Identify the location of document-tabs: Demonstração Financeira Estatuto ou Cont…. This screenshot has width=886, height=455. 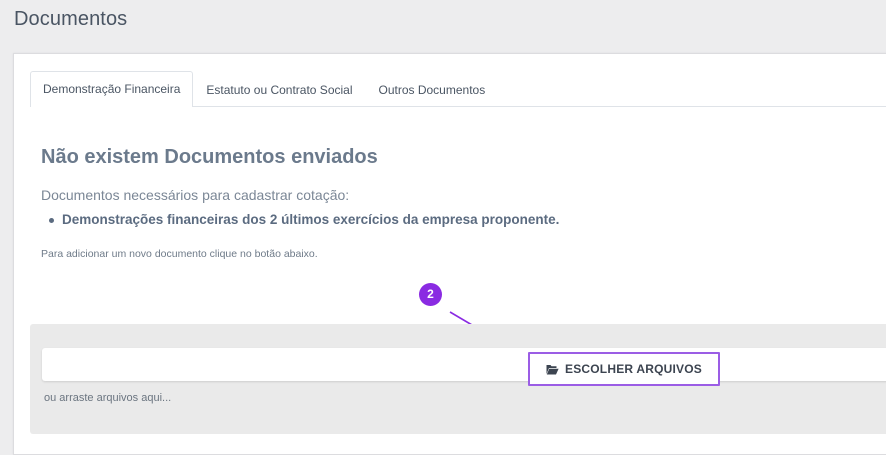
(458, 88).